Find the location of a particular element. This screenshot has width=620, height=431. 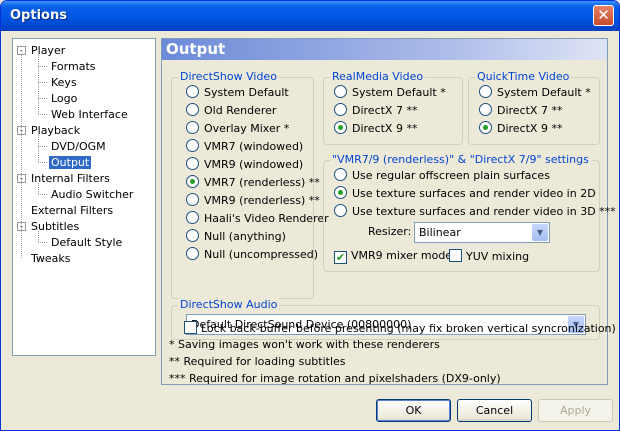

radio-label: DirectX 9 ** is located at coordinates (530, 128).